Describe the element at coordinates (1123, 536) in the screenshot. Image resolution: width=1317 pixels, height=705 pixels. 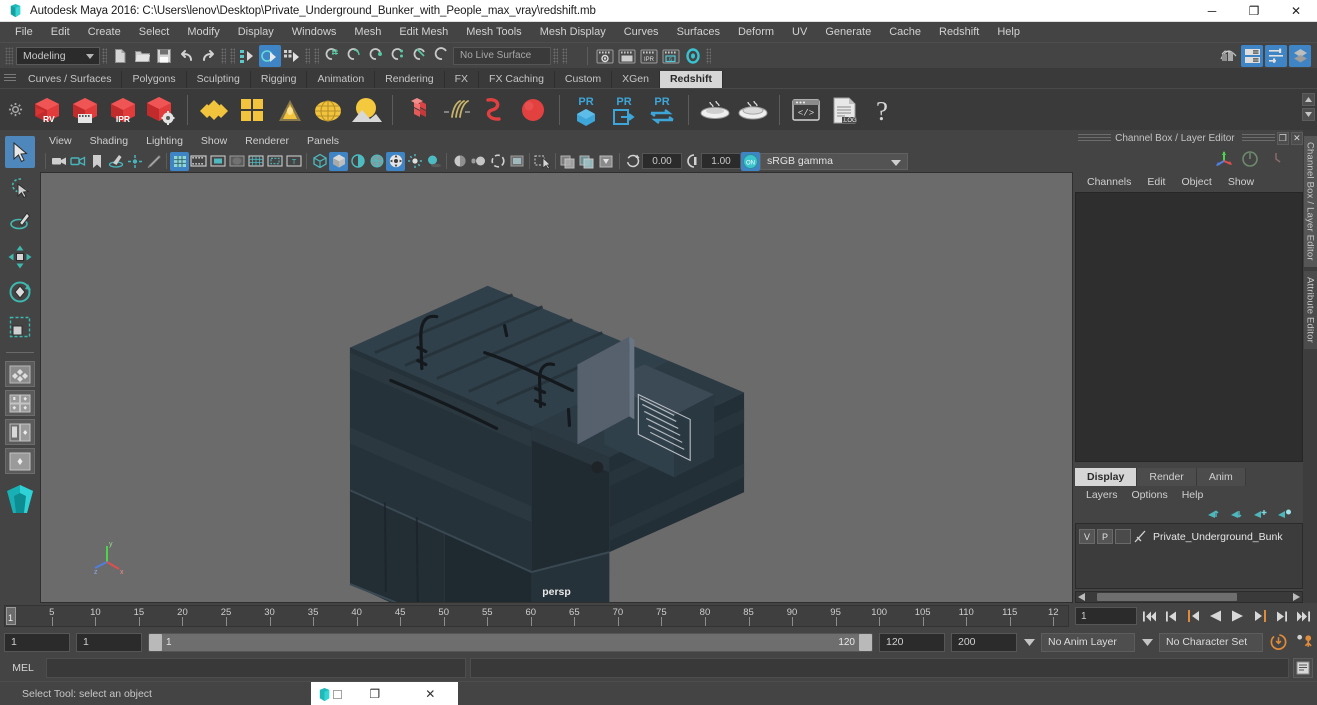
I see `layer-color-swatch` at that location.